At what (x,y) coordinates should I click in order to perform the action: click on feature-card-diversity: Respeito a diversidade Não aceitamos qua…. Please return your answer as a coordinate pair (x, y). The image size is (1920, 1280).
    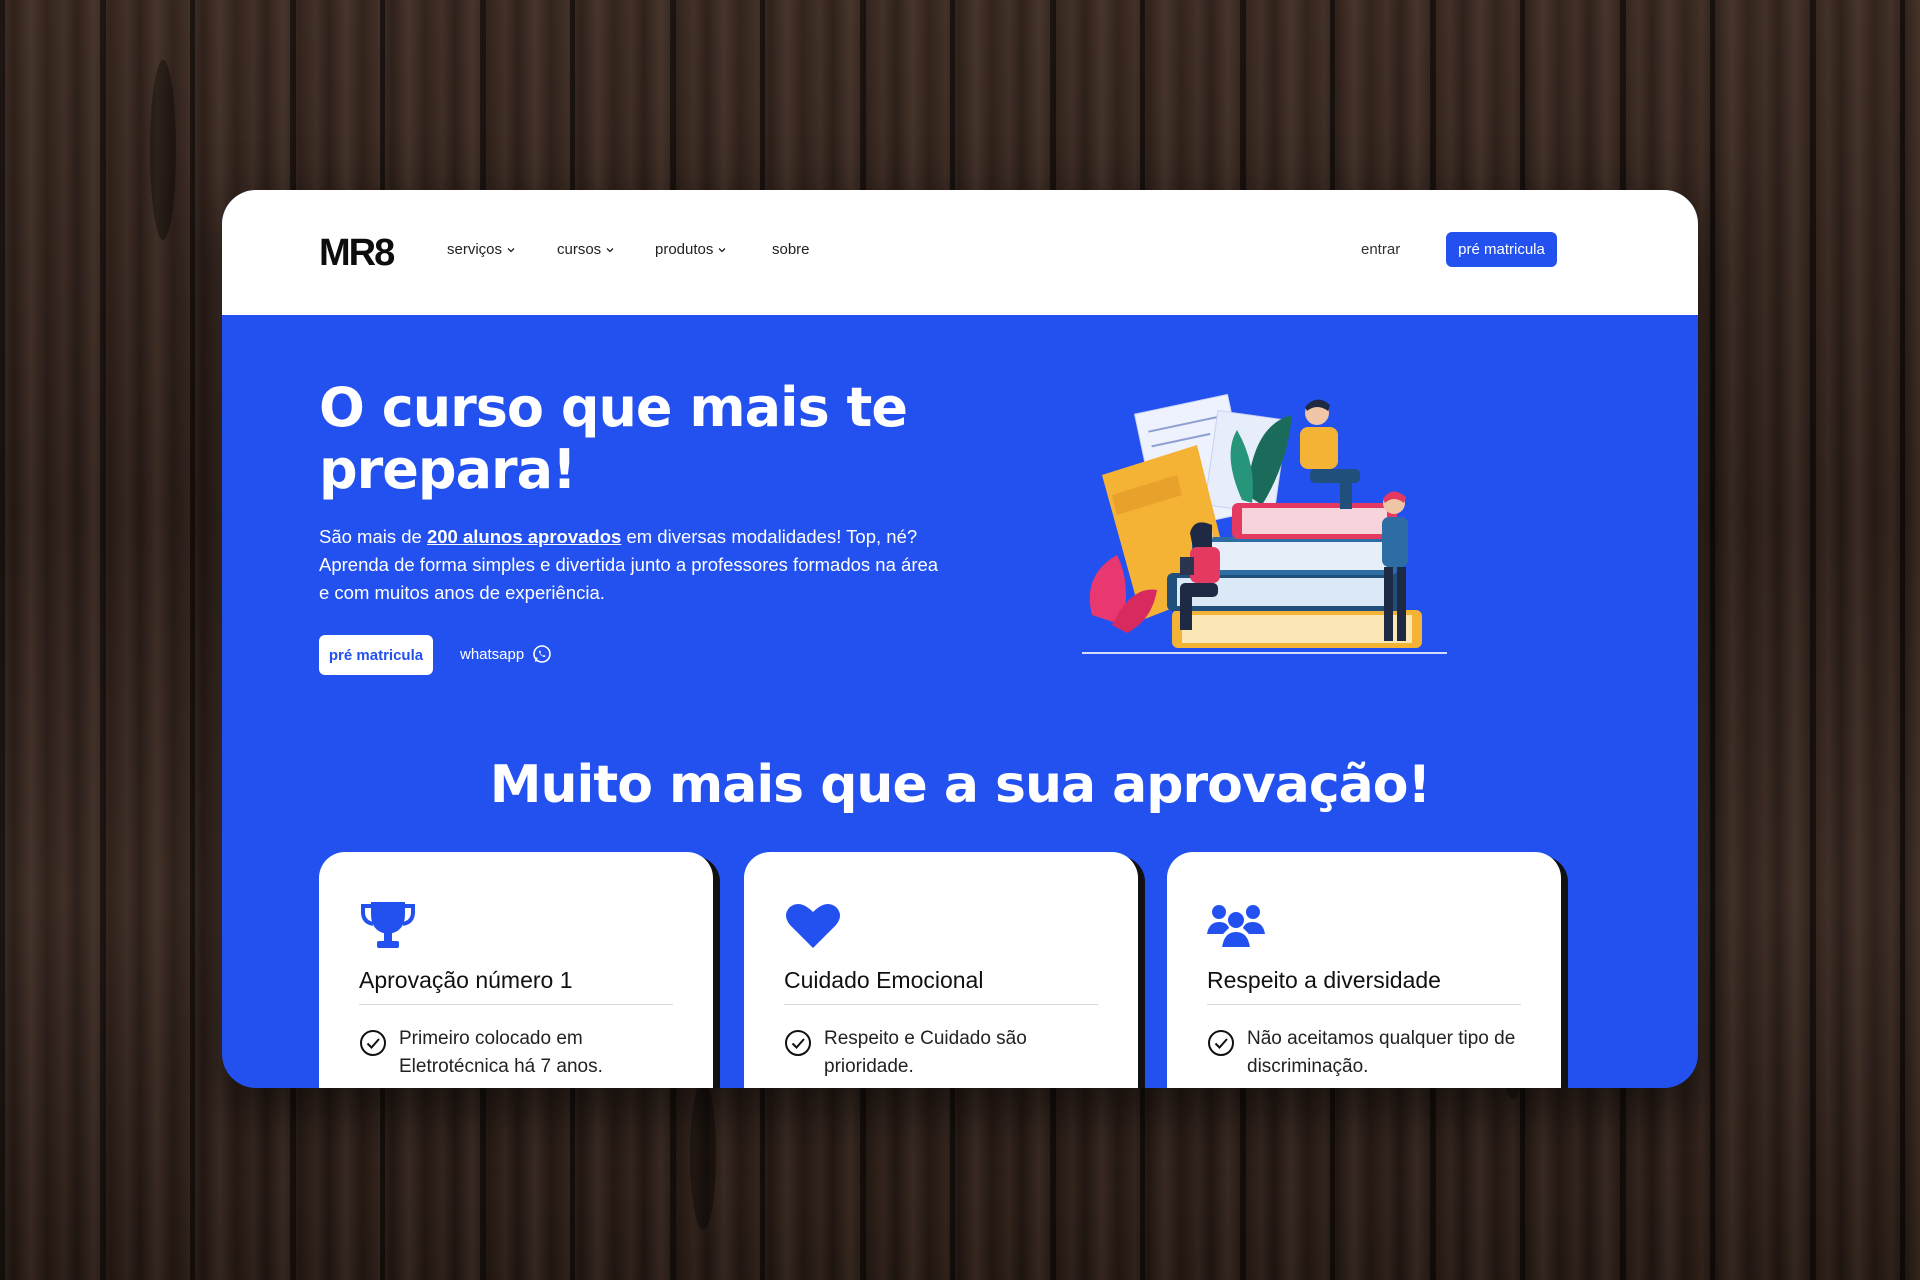
    Looking at the image, I should click on (1364, 970).